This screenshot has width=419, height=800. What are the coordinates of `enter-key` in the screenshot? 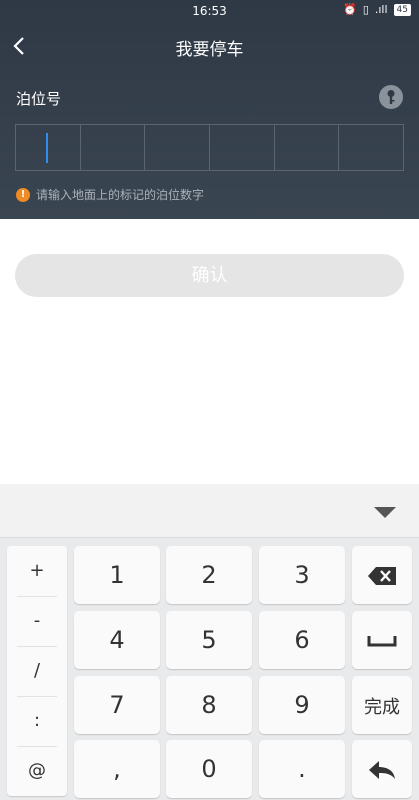 It's located at (382, 769).